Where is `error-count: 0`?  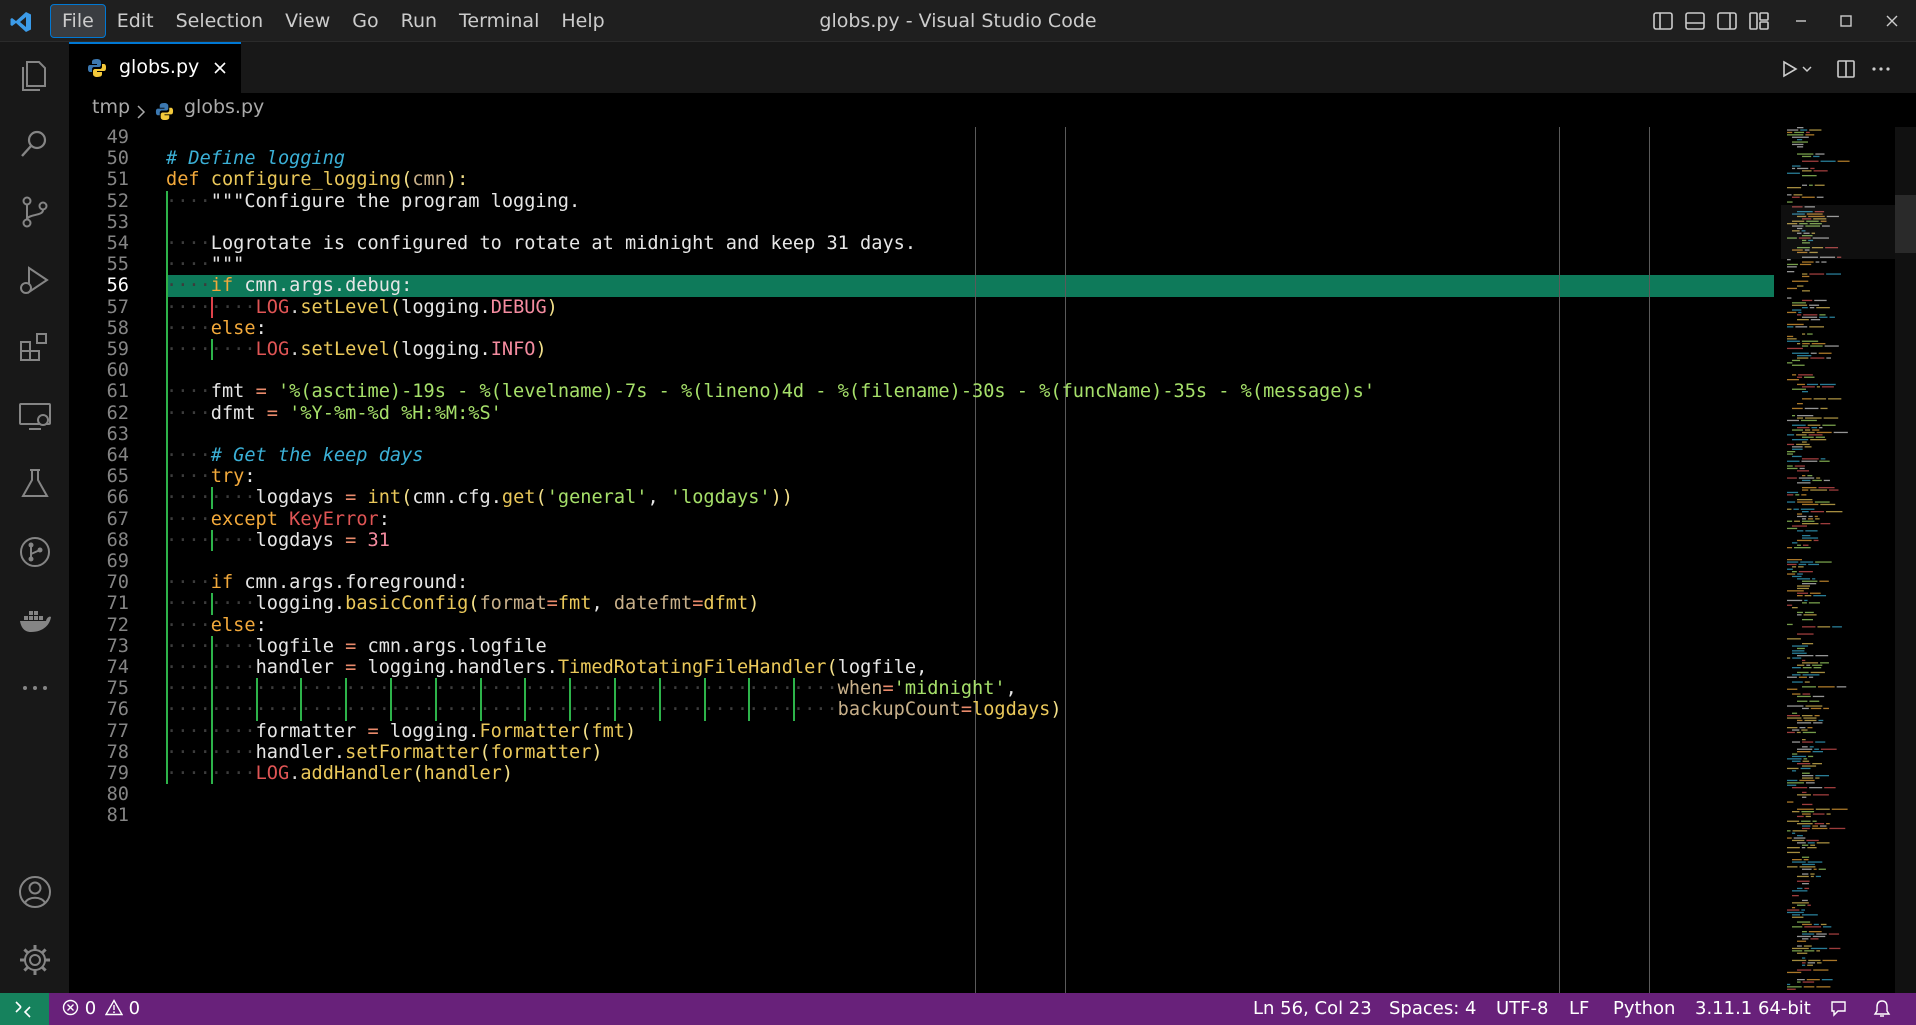 error-count: 0 is located at coordinates (90, 1008).